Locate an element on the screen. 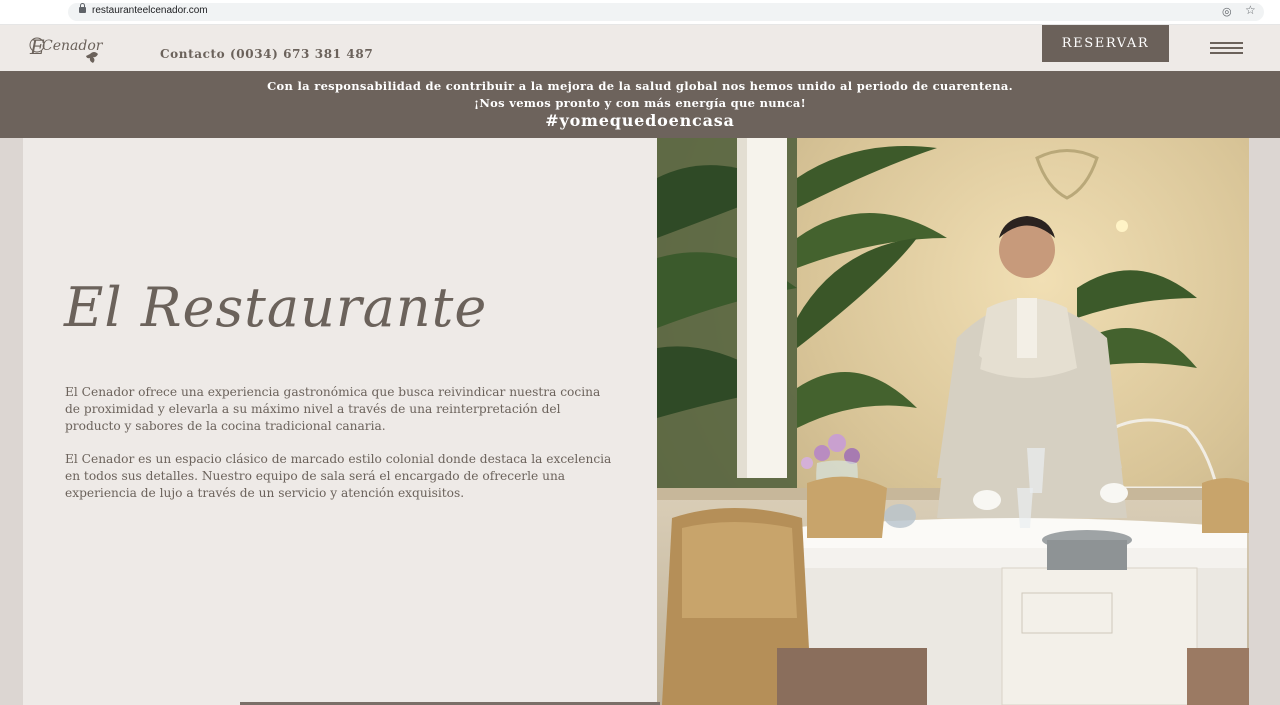  contact-phone: Contacto (0034) 673 381 487 is located at coordinates (266, 54).